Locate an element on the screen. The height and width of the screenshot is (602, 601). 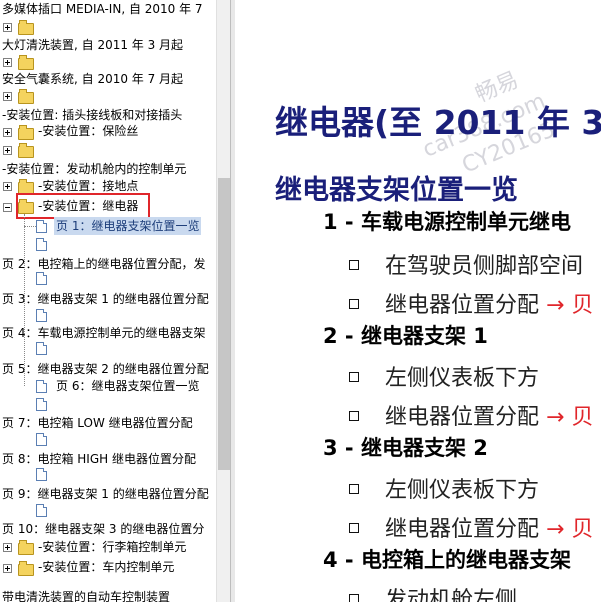
tree-item-label: -安装位置: 插头接线板和对接插头 is located at coordinates (92, 115).